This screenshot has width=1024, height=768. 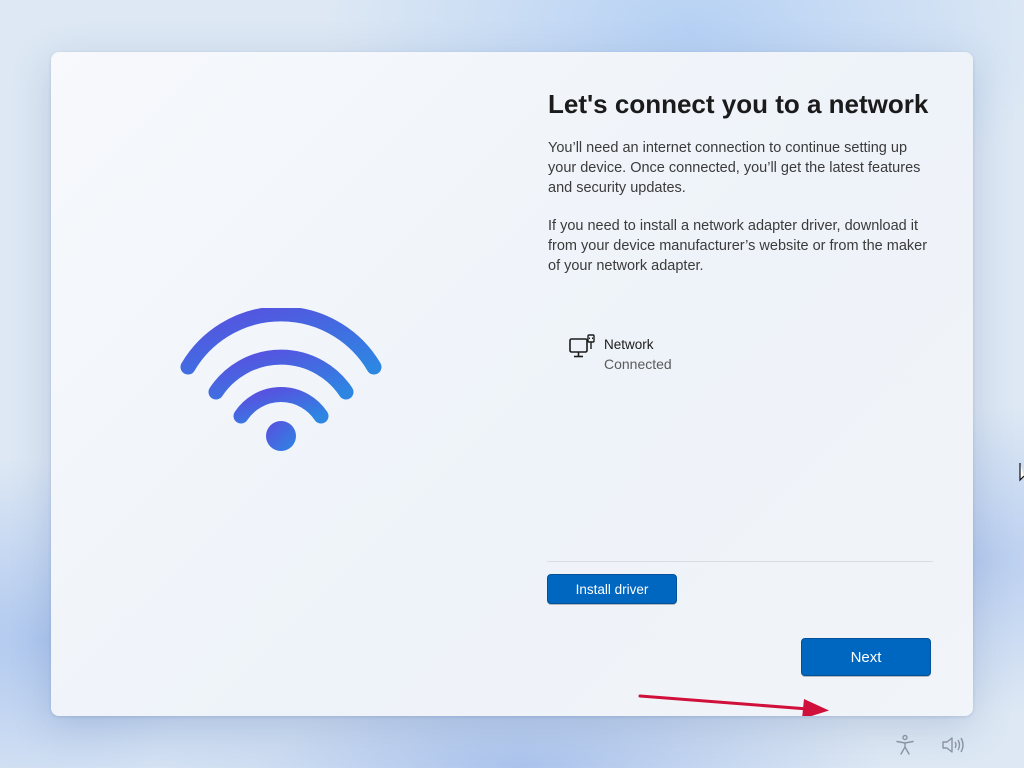 What do you see at coordinates (866, 657) in the screenshot?
I see `next-button: Next` at bounding box center [866, 657].